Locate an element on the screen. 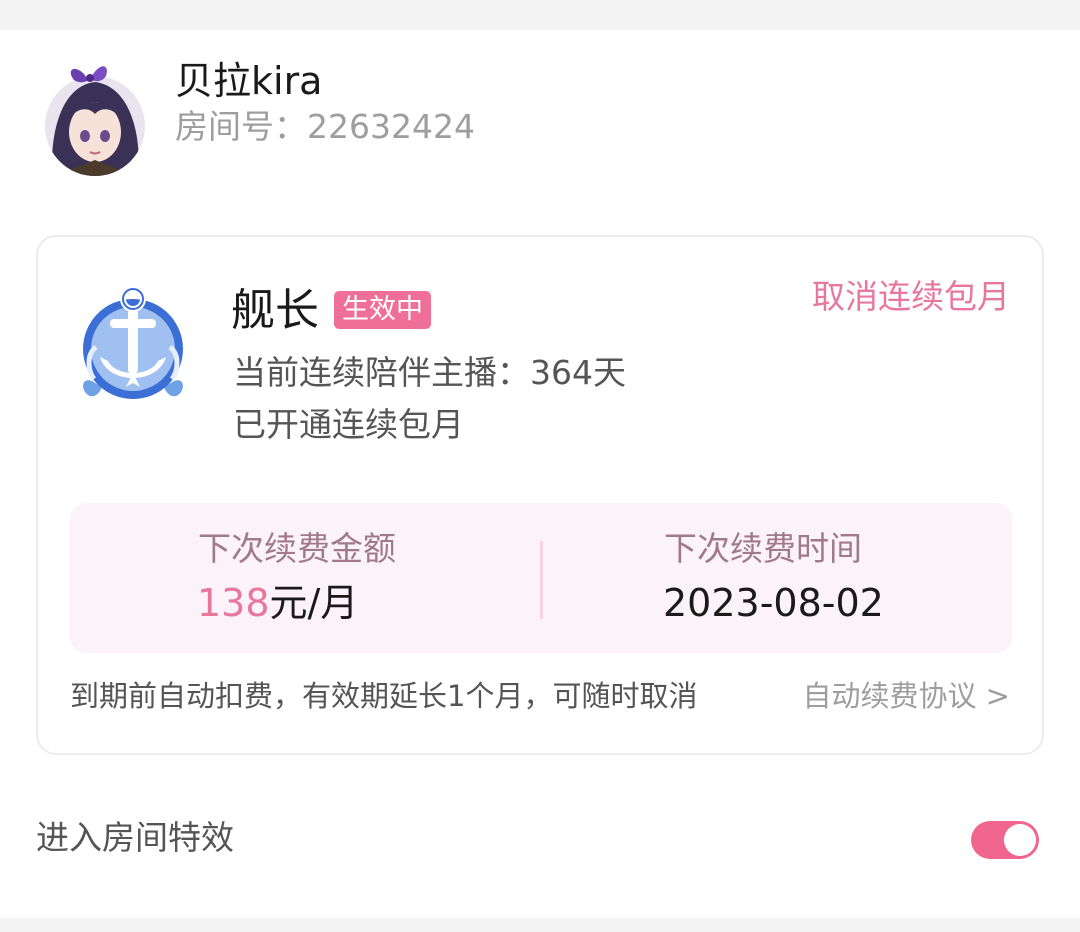 Image resolution: width=1080 pixels, height=932 pixels. tier-name: 舰长 is located at coordinates (275, 310).